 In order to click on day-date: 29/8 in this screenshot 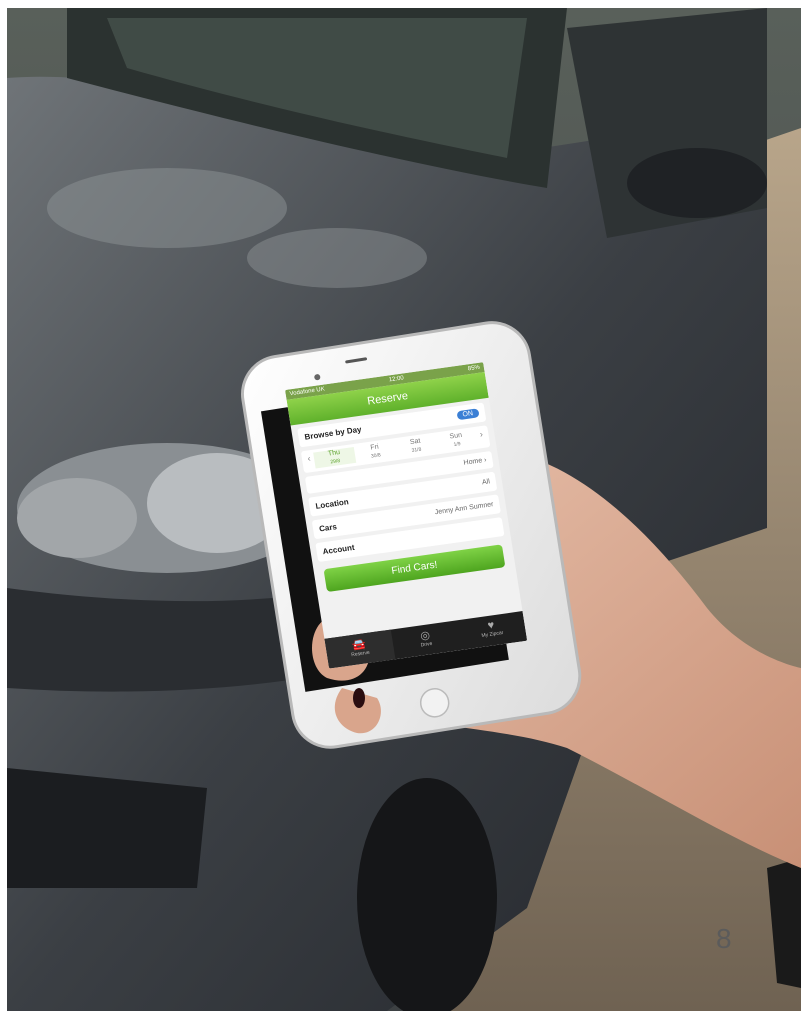, I will do `click(335, 462)`.